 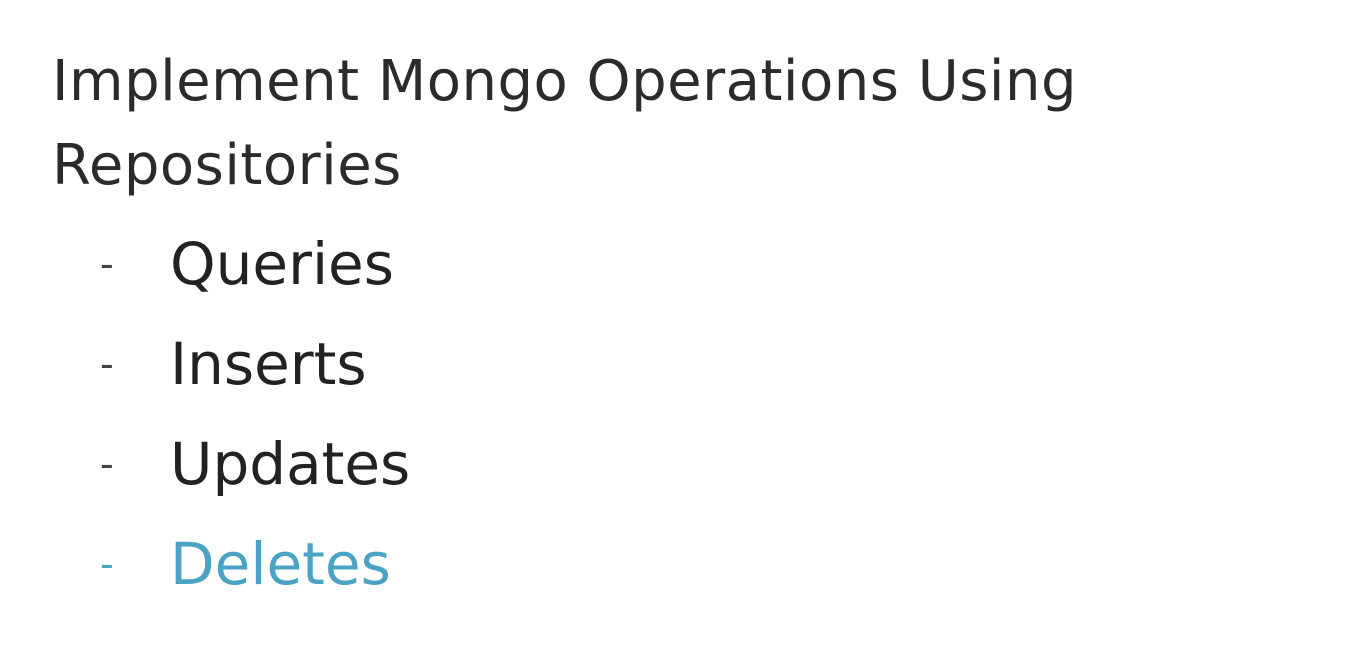 What do you see at coordinates (564, 81) in the screenshot?
I see `title-line-1: Implement Mongo Operations Using` at bounding box center [564, 81].